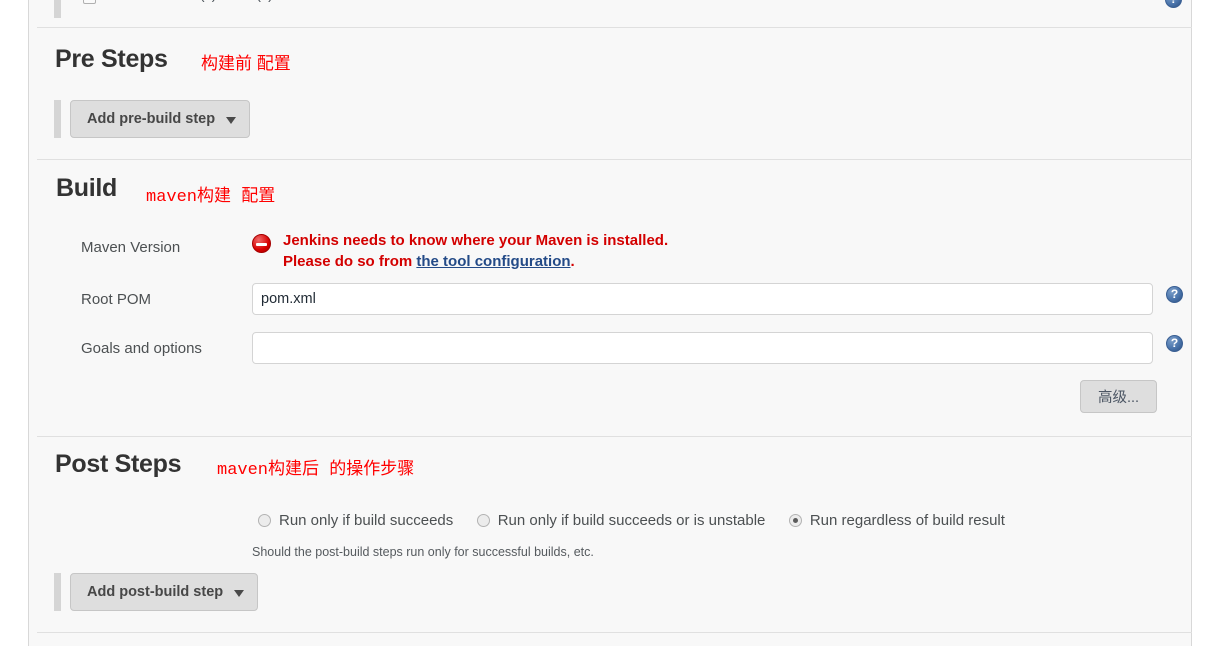 The width and height of the screenshot is (1224, 646). What do you see at coordinates (151, 119) in the screenshot?
I see `add-pre-build-step-label: Add pre-build step` at bounding box center [151, 119].